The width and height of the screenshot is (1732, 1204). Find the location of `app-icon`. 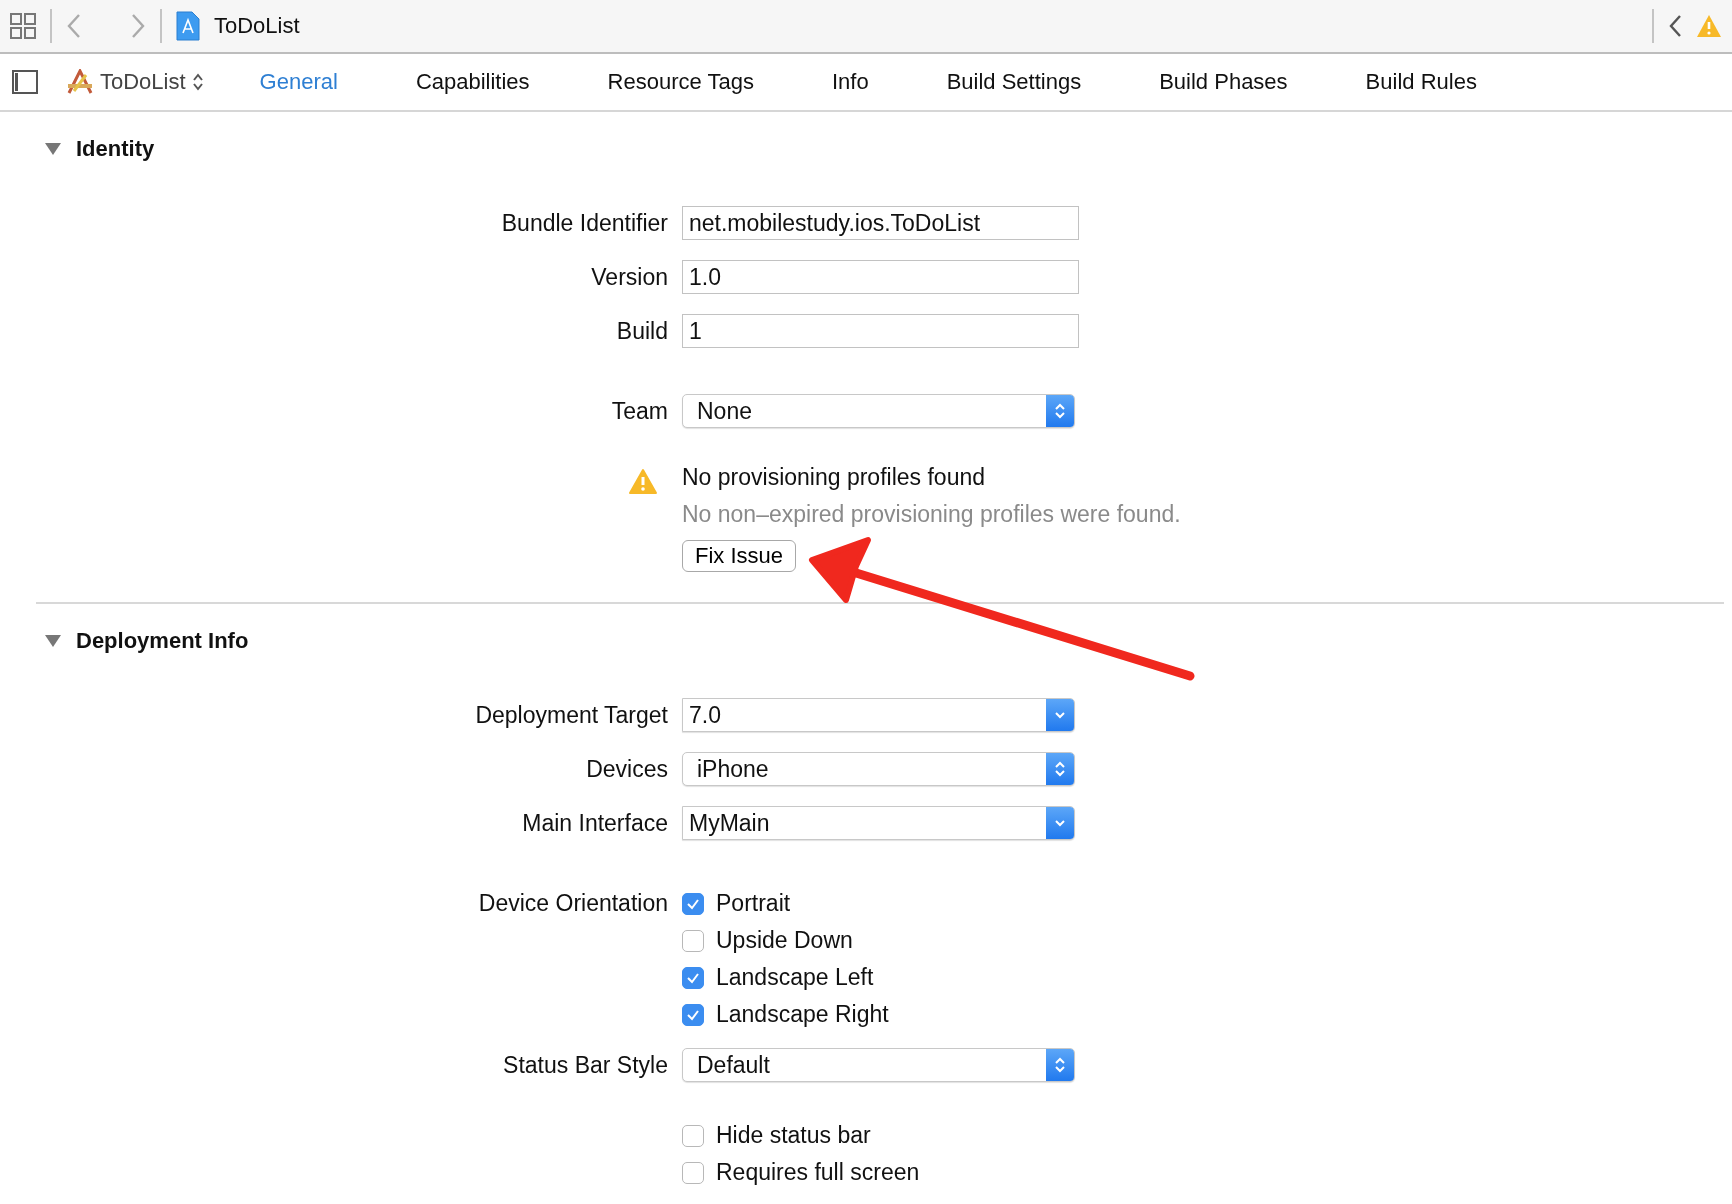

app-icon is located at coordinates (80, 82).